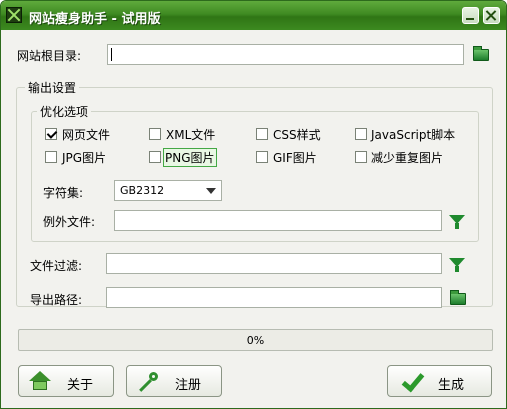  Describe the element at coordinates (413, 134) in the screenshot. I see `javascript-label: JavaScript脚本` at that location.